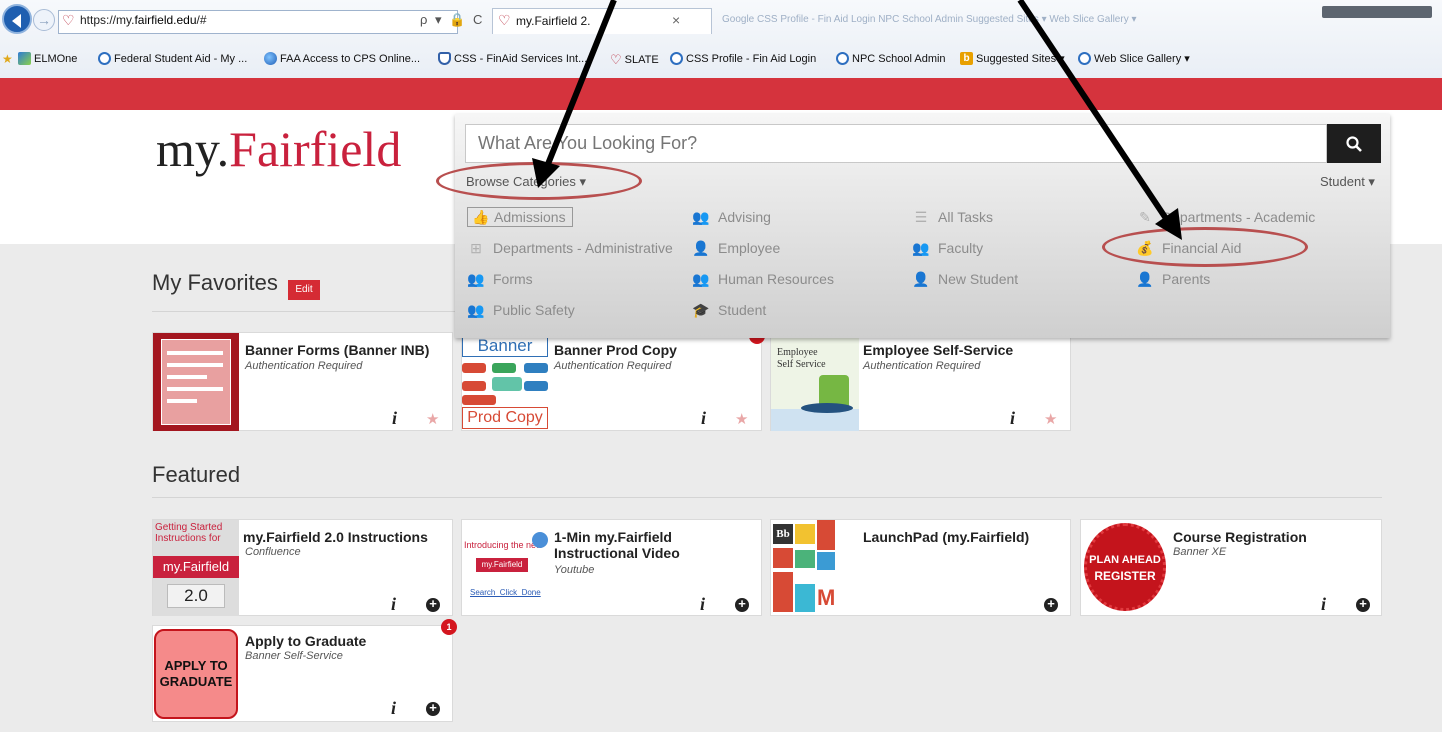 Image resolution: width=1442 pixels, height=732 pixels. I want to click on annotation-arrowhead-left, so click(546, 173).